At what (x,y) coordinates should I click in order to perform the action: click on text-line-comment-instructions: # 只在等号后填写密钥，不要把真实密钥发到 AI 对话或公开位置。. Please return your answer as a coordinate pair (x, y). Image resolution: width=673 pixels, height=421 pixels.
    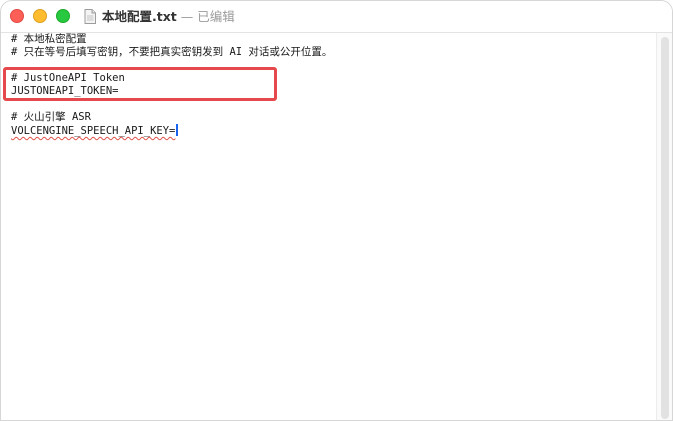
    Looking at the image, I should click on (172, 52).